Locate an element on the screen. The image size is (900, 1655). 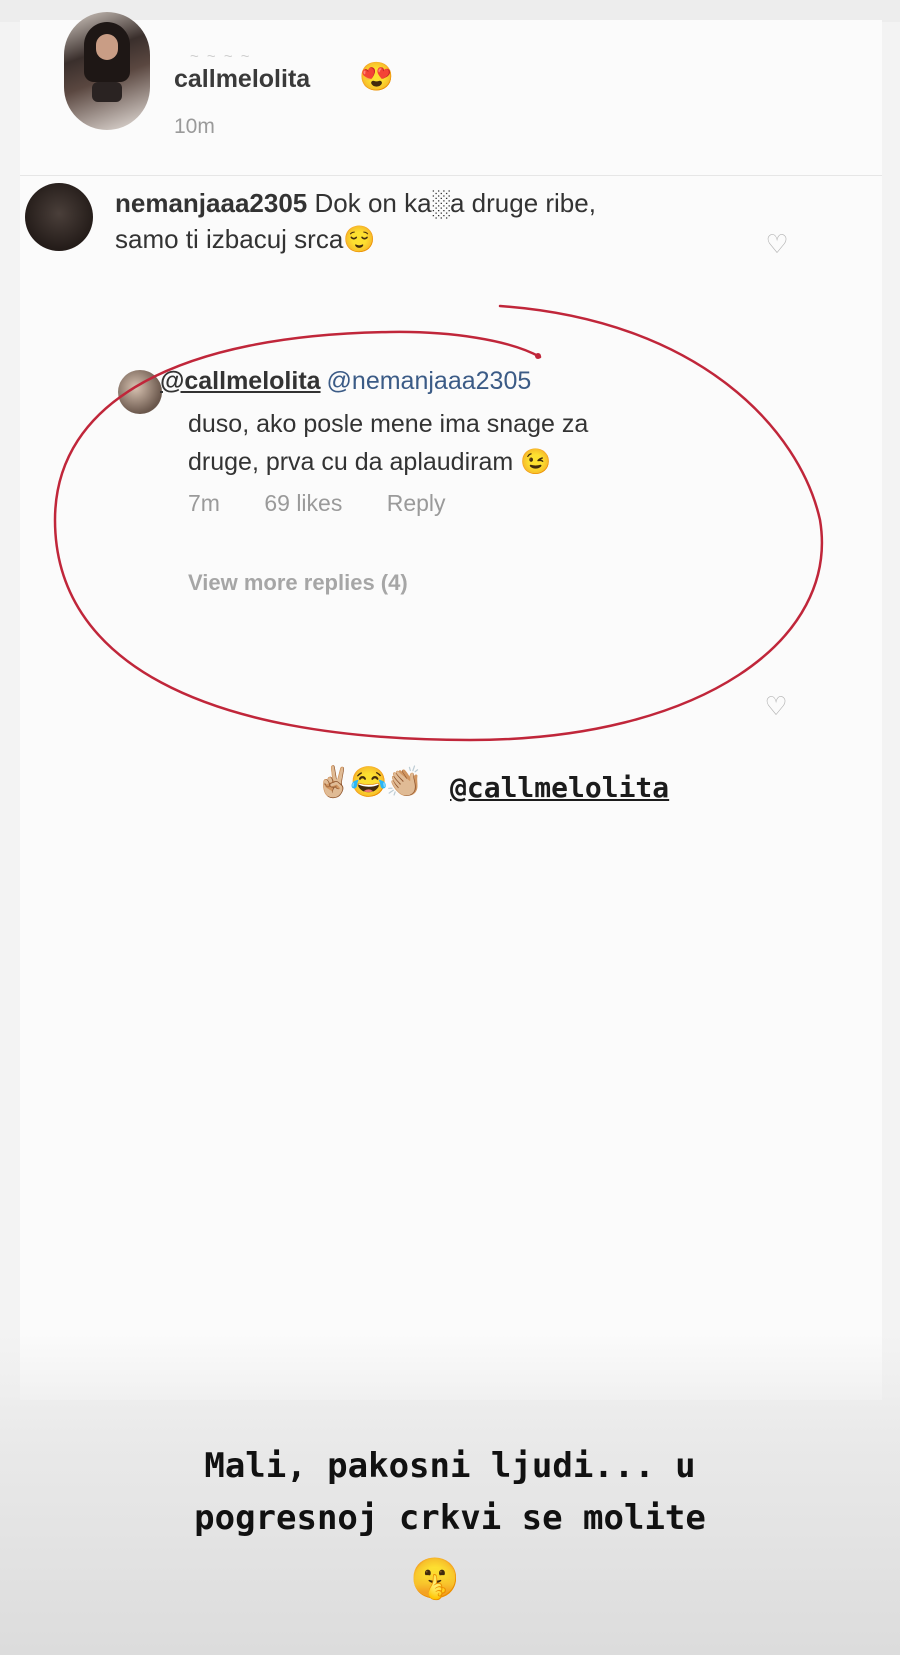
peace-laugh-clap-emojis: ✌🏼😂👏🏼 is located at coordinates (369, 782).